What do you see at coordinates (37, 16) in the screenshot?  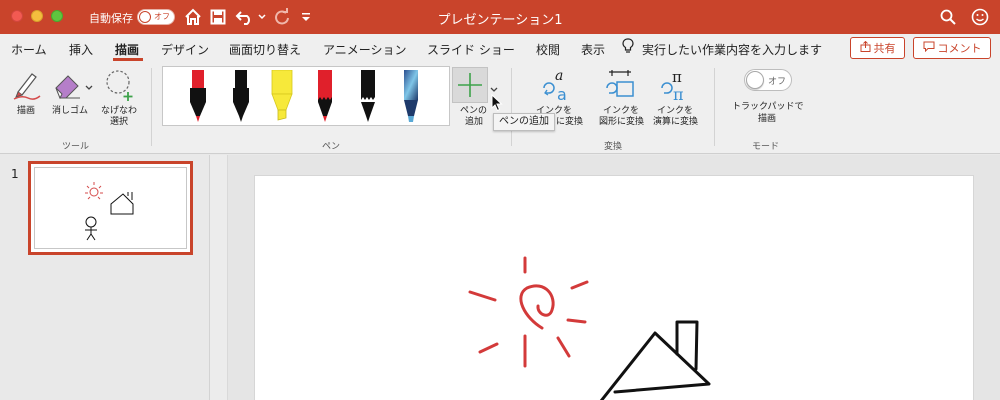 I see `minimize-window-button` at bounding box center [37, 16].